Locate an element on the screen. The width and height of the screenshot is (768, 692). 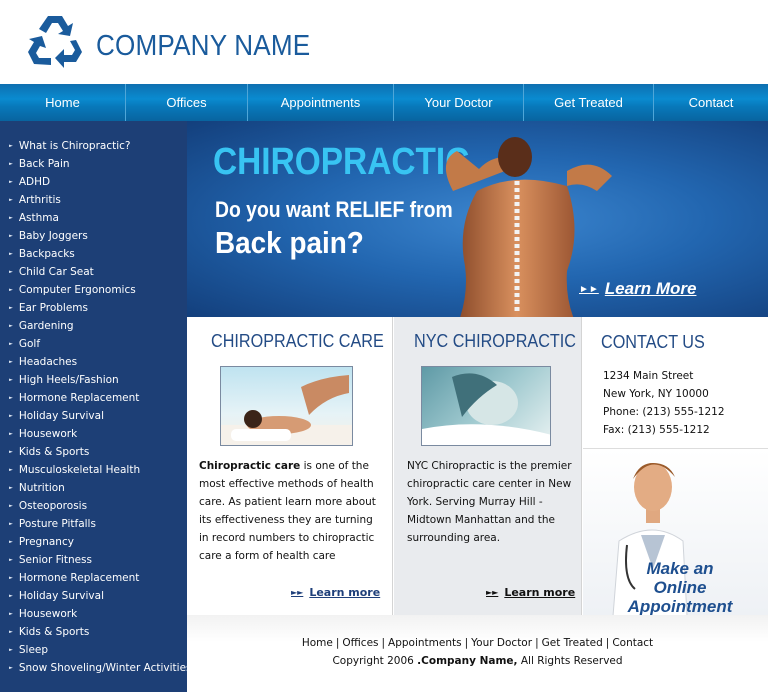
sidebar-item: ► Arthritis is located at coordinates (93, 200).